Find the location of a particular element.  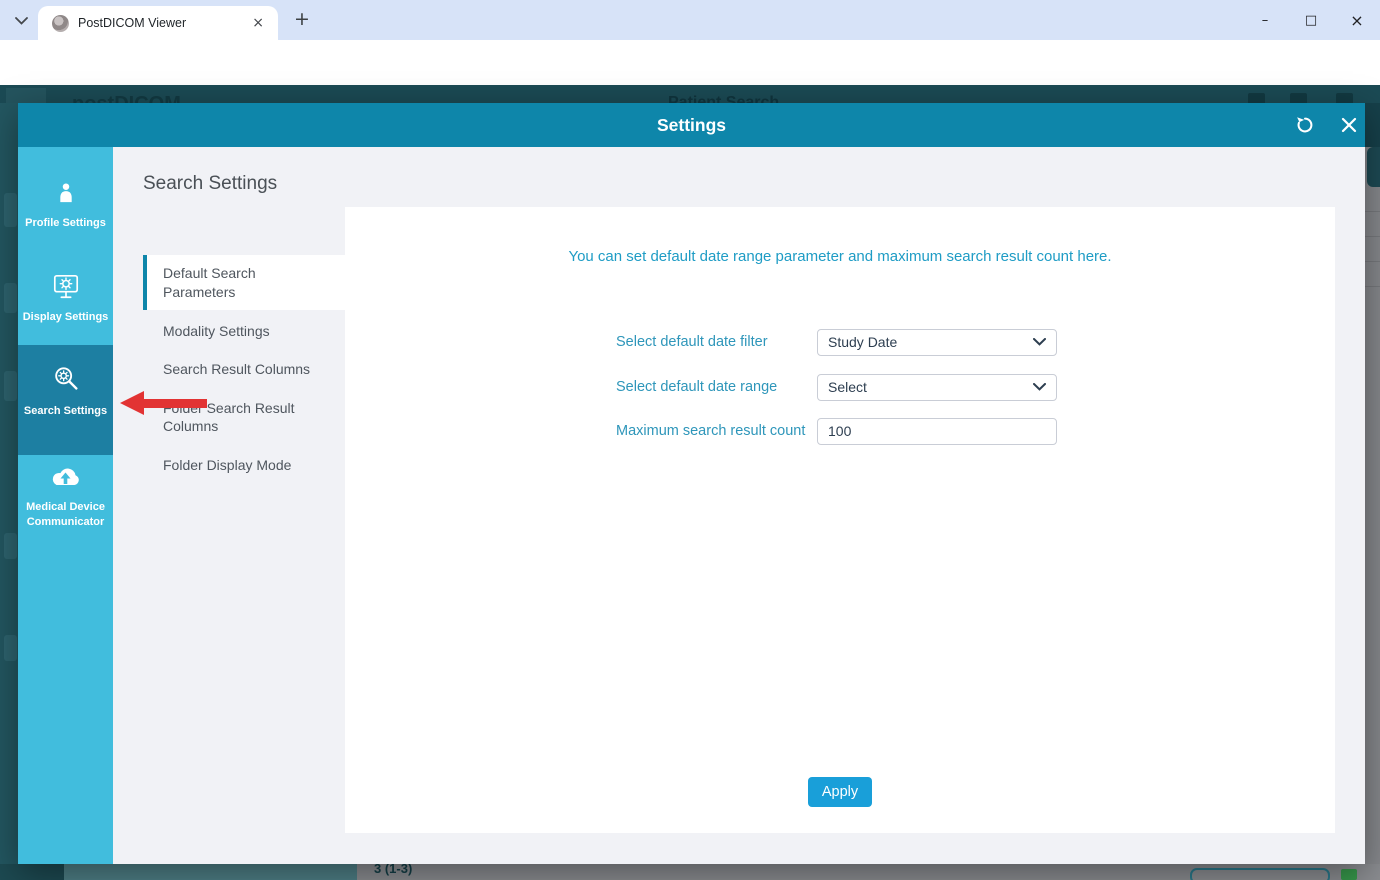

person-icon is located at coordinates (65, 193).